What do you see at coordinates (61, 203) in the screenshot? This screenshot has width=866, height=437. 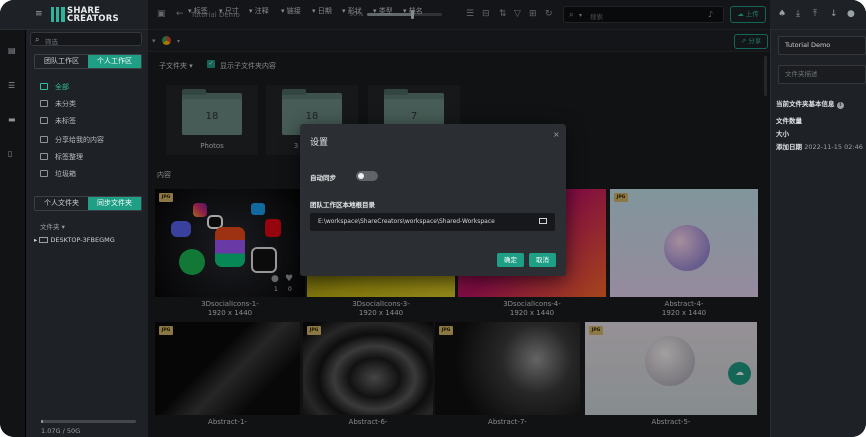 I see `tab-personal-folder: 个人文件夹` at bounding box center [61, 203].